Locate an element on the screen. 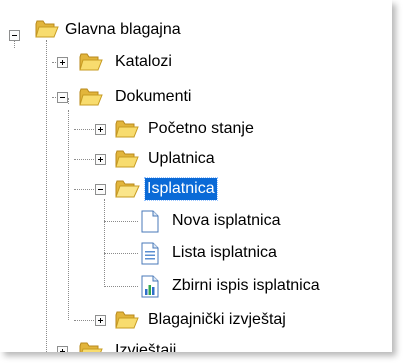 The height and width of the screenshot is (363, 403). tree-node-nova-isplatnica: Nova isplatnica is located at coordinates (165, 222).